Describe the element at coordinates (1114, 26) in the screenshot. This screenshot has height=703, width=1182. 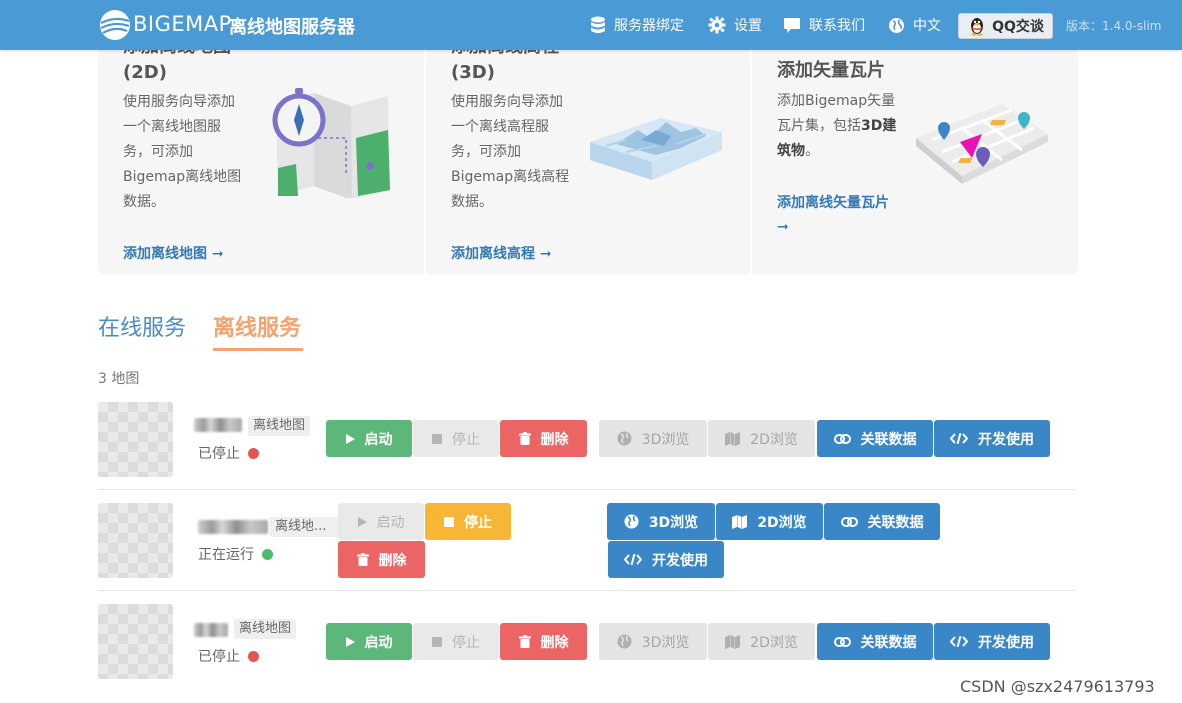
I see `version-label: 版本：1.4.0-slim` at that location.